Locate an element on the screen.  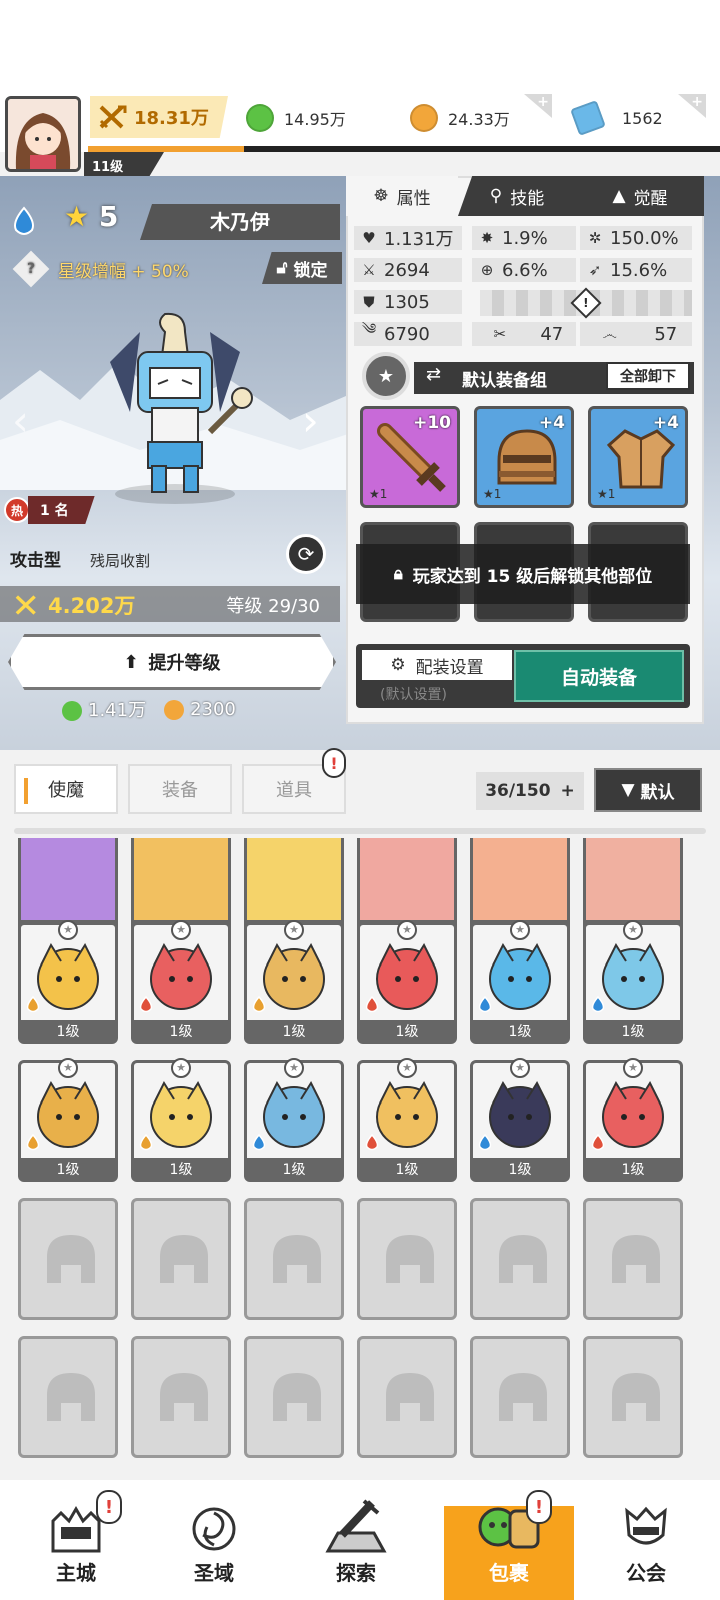
rotate-view-button: ⟳ is located at coordinates (306, 554).